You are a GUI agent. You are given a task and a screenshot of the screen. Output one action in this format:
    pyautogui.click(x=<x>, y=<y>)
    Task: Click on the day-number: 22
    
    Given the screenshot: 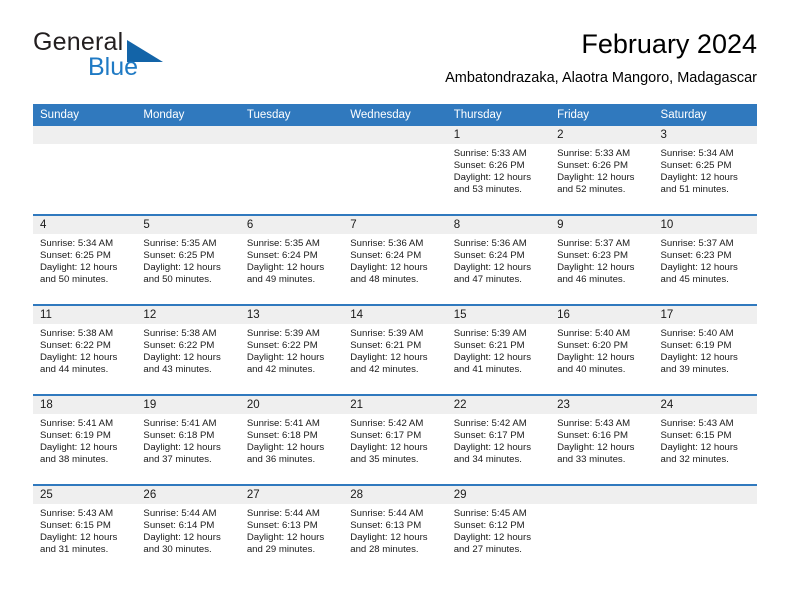 What is the action you would take?
    pyautogui.click(x=498, y=405)
    